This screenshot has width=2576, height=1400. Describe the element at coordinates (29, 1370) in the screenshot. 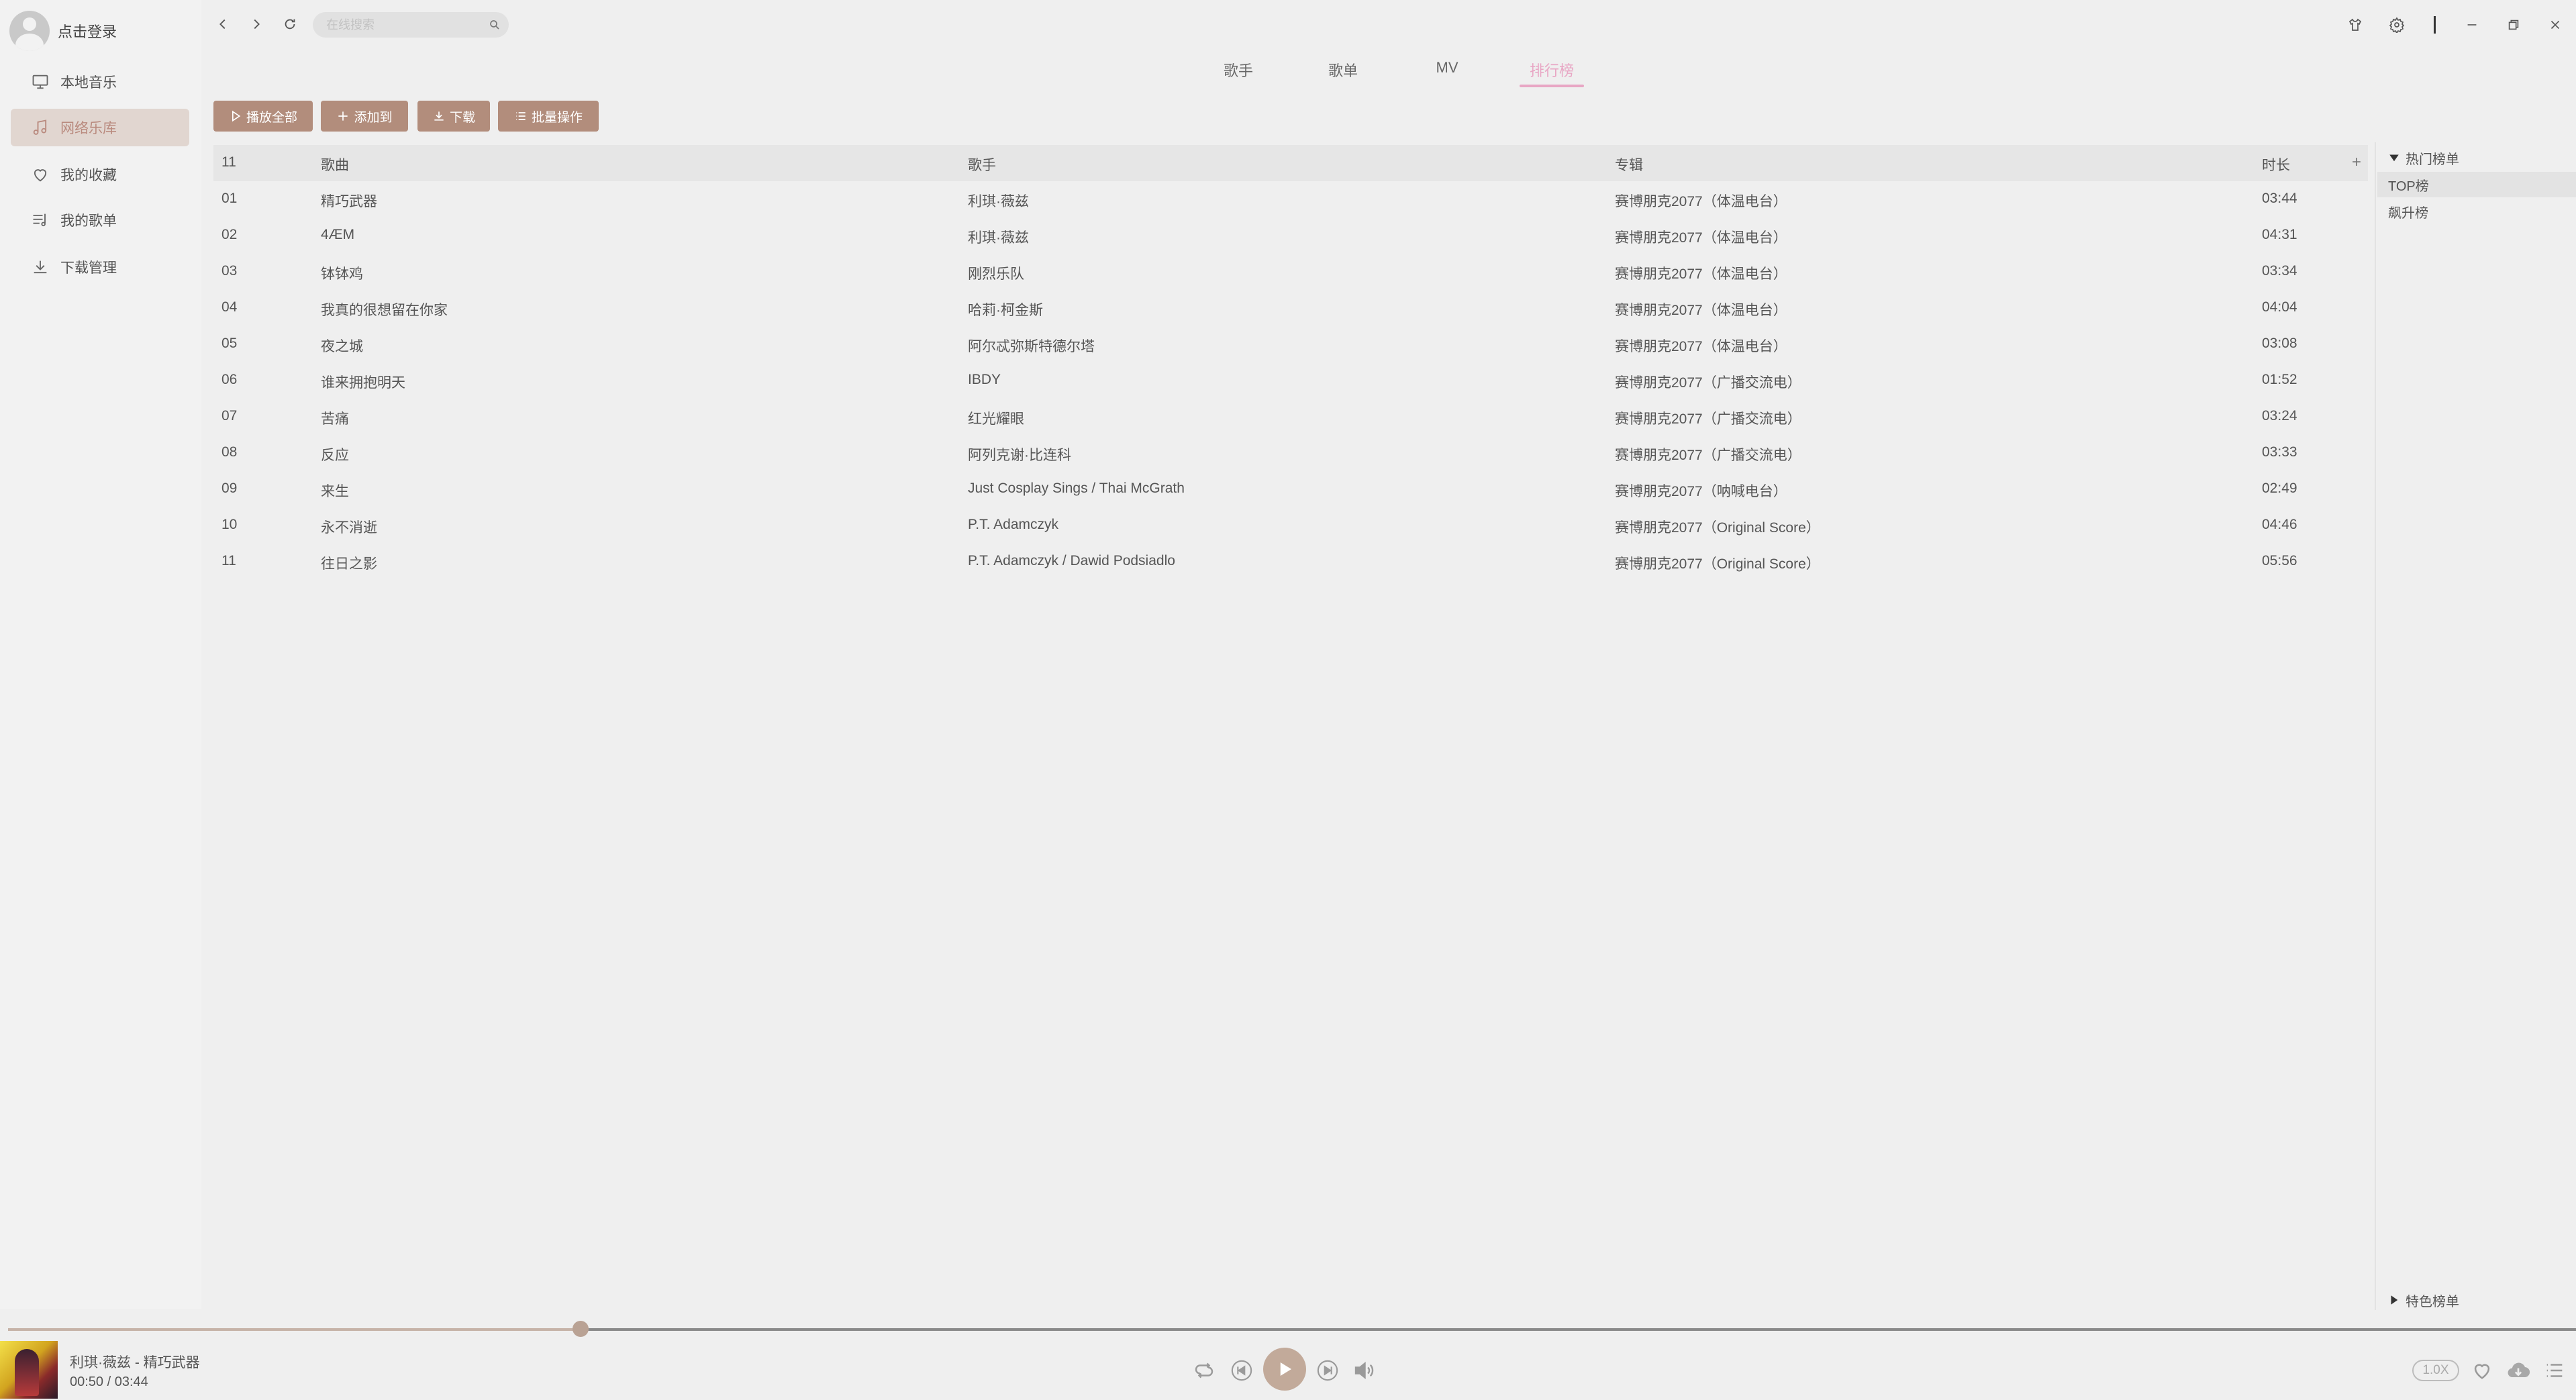

I see `album-cover` at that location.